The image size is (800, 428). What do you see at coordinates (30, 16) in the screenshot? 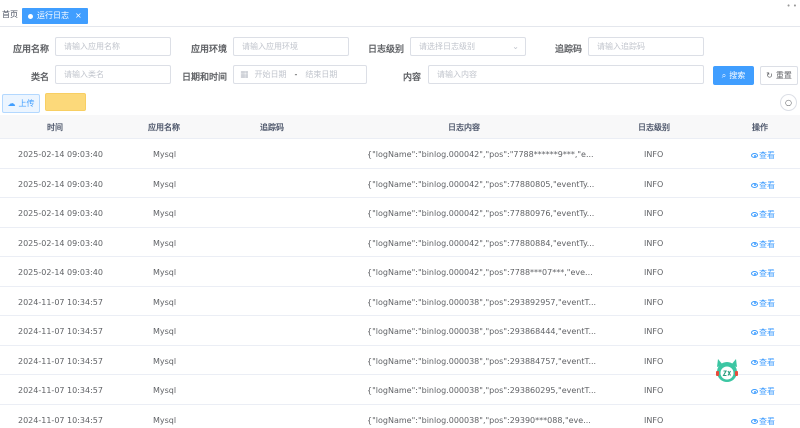
I see `active-dot-icon` at bounding box center [30, 16].